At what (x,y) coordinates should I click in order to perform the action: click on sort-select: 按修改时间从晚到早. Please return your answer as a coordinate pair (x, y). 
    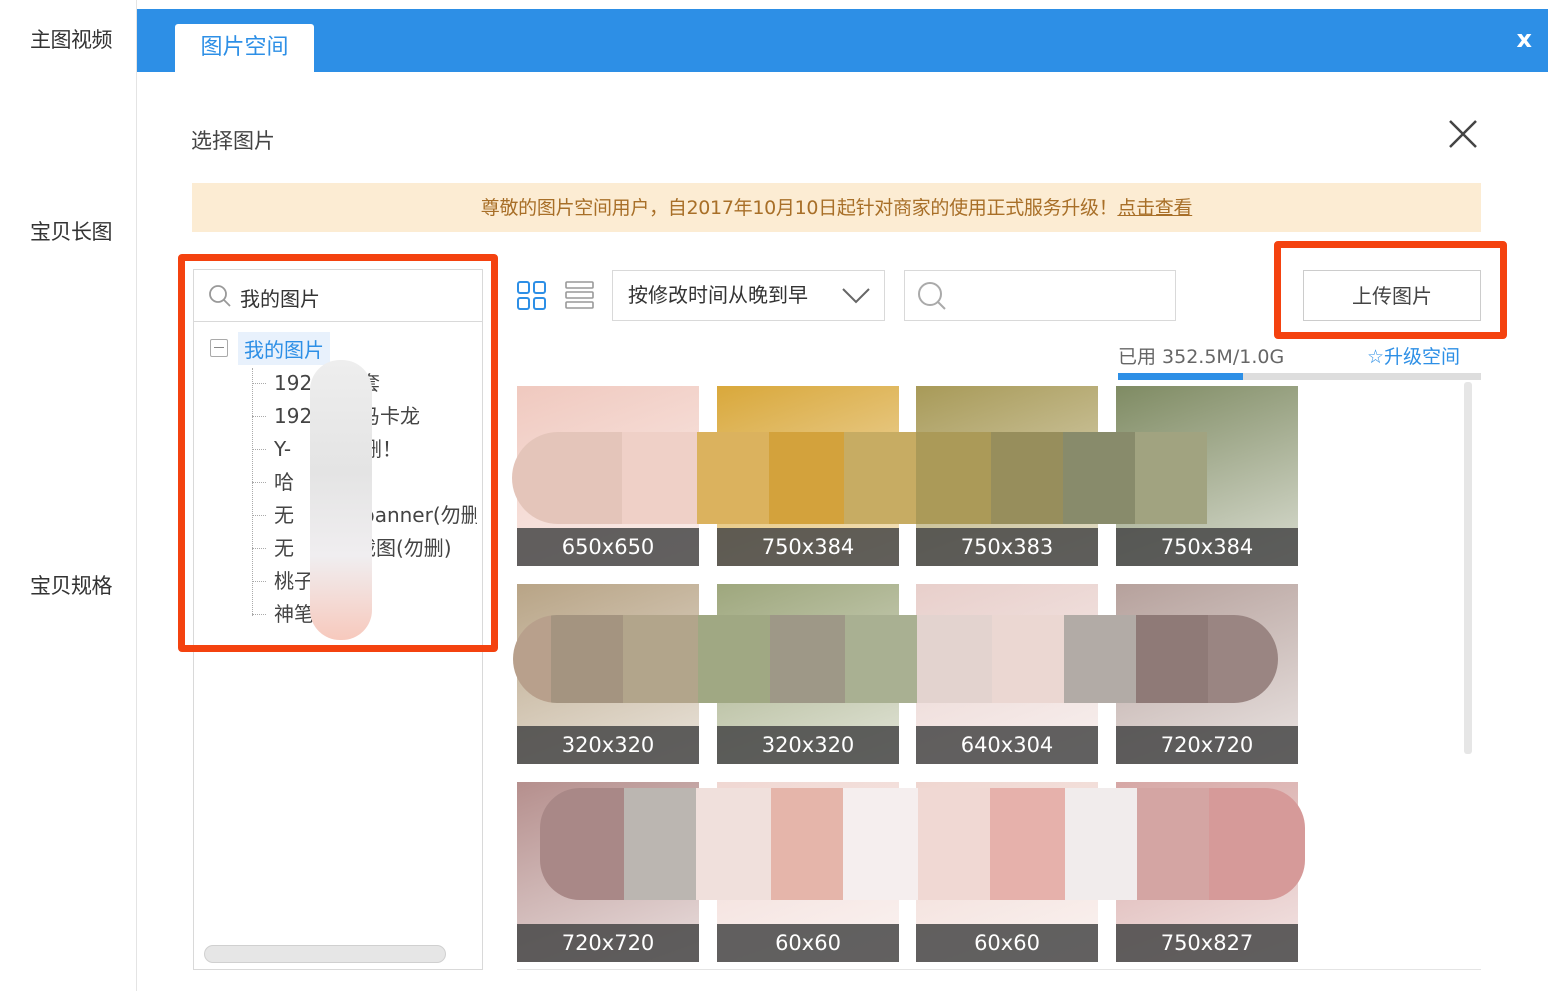
    Looking at the image, I should click on (748, 295).